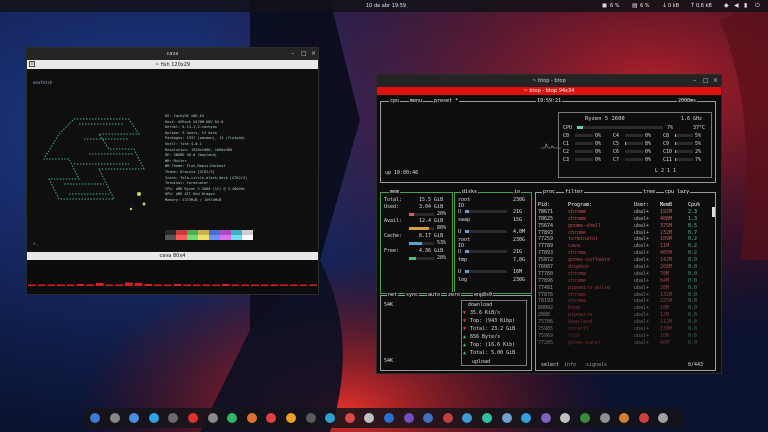 This screenshot has height=432, width=768. Describe the element at coordinates (626, 260) in the screenshot. I see `table-row: 75872 gnome-software ubal+ 142M 0.0` at that location.